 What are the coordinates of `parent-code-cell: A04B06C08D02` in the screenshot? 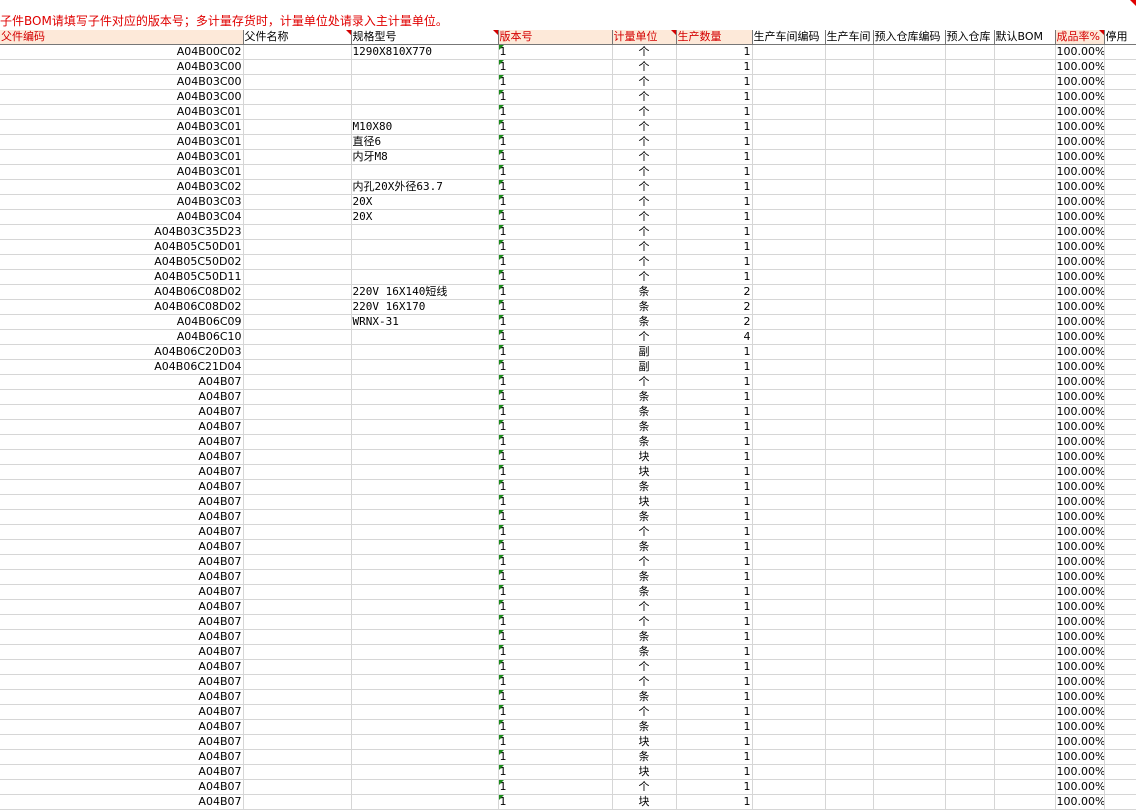 It's located at (122, 292).